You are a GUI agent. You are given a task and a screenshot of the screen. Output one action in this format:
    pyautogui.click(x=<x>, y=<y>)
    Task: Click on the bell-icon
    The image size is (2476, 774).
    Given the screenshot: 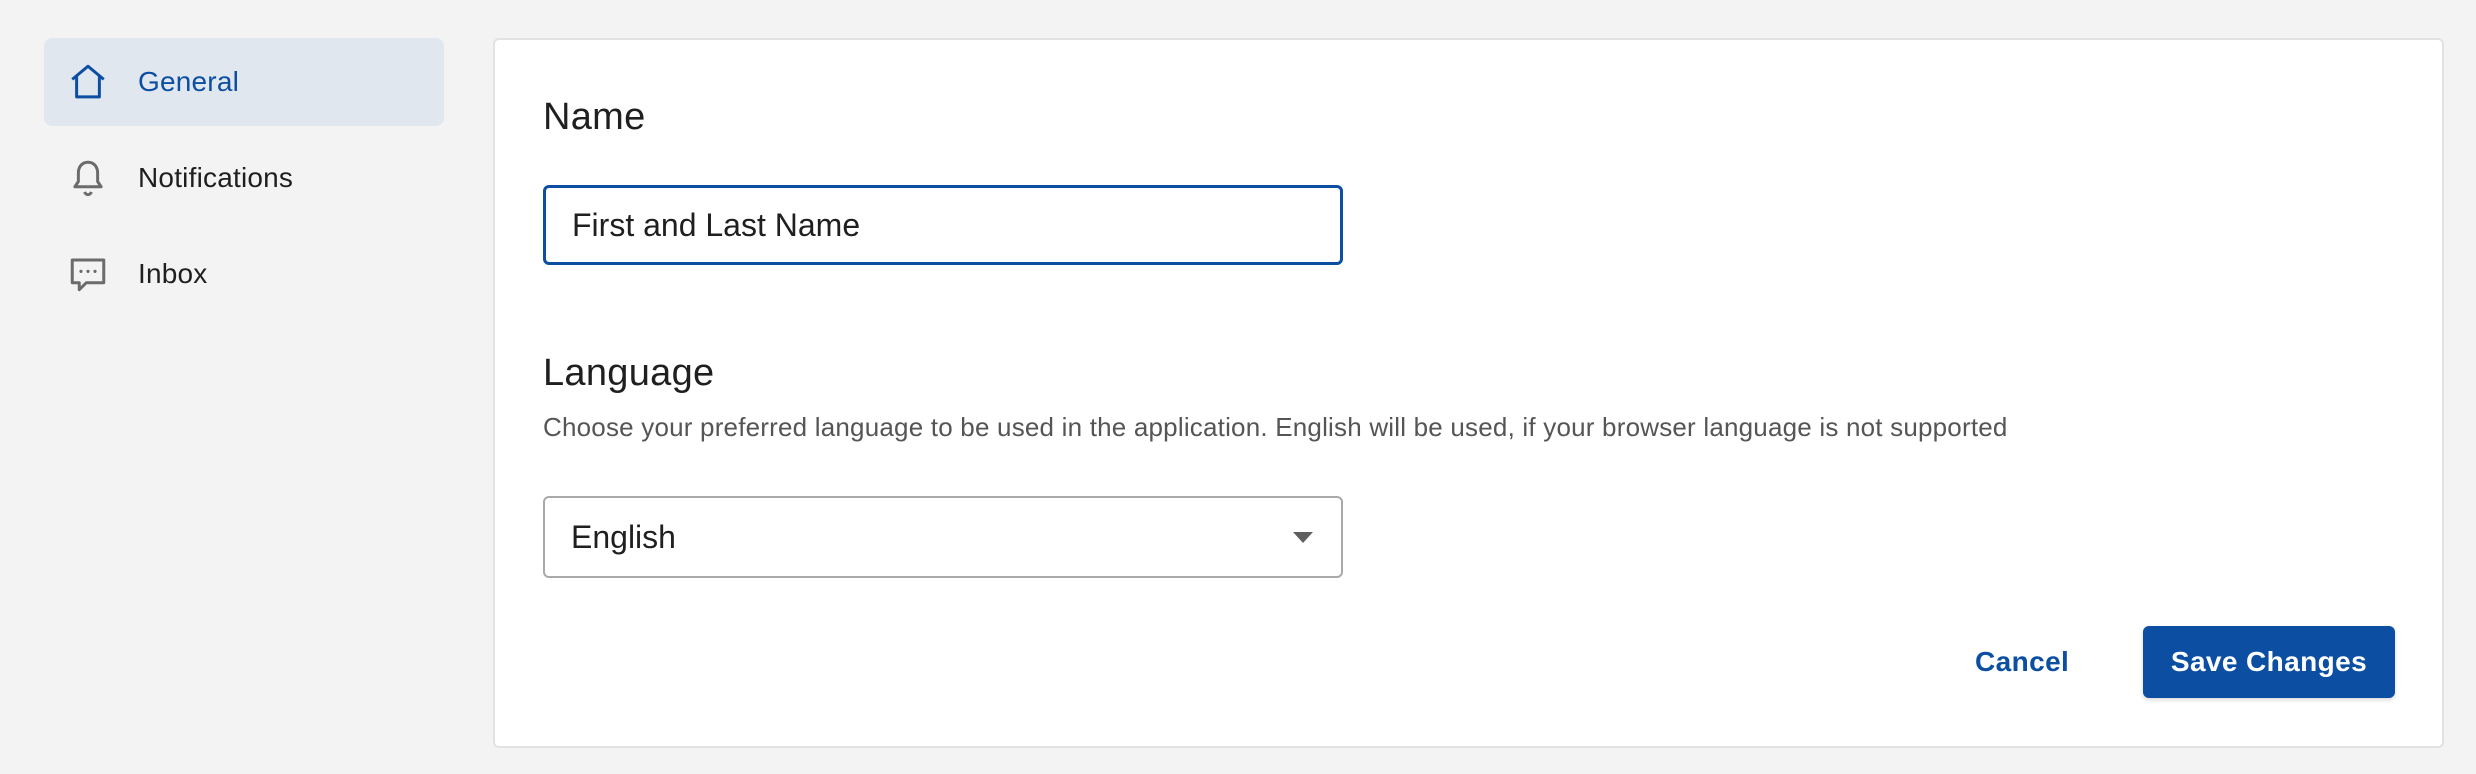 What is the action you would take?
    pyautogui.click(x=88, y=178)
    